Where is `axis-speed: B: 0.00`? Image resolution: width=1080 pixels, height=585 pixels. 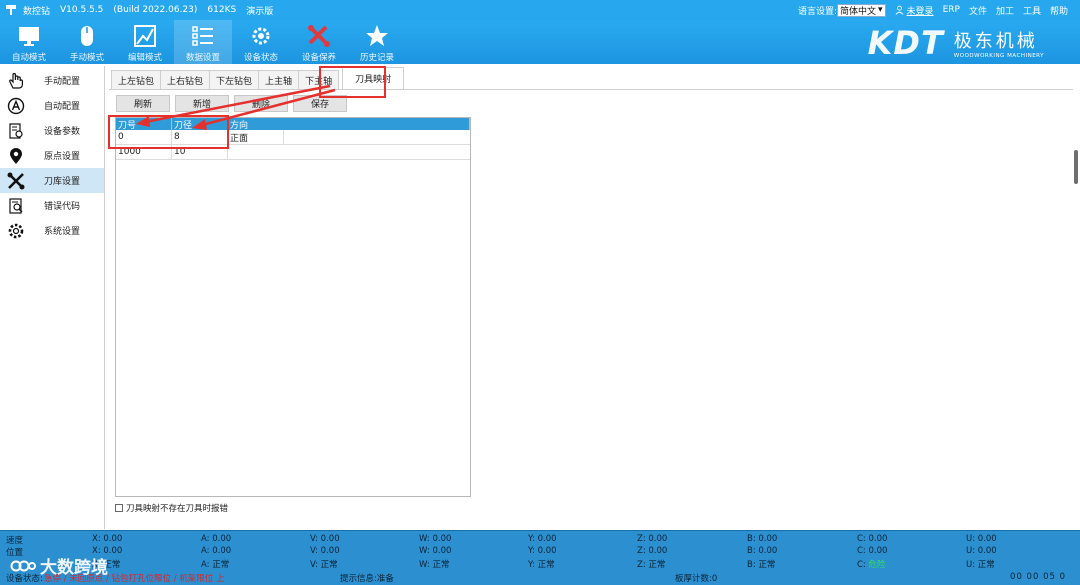
axis-speed: B: 0.00 is located at coordinates (762, 539).